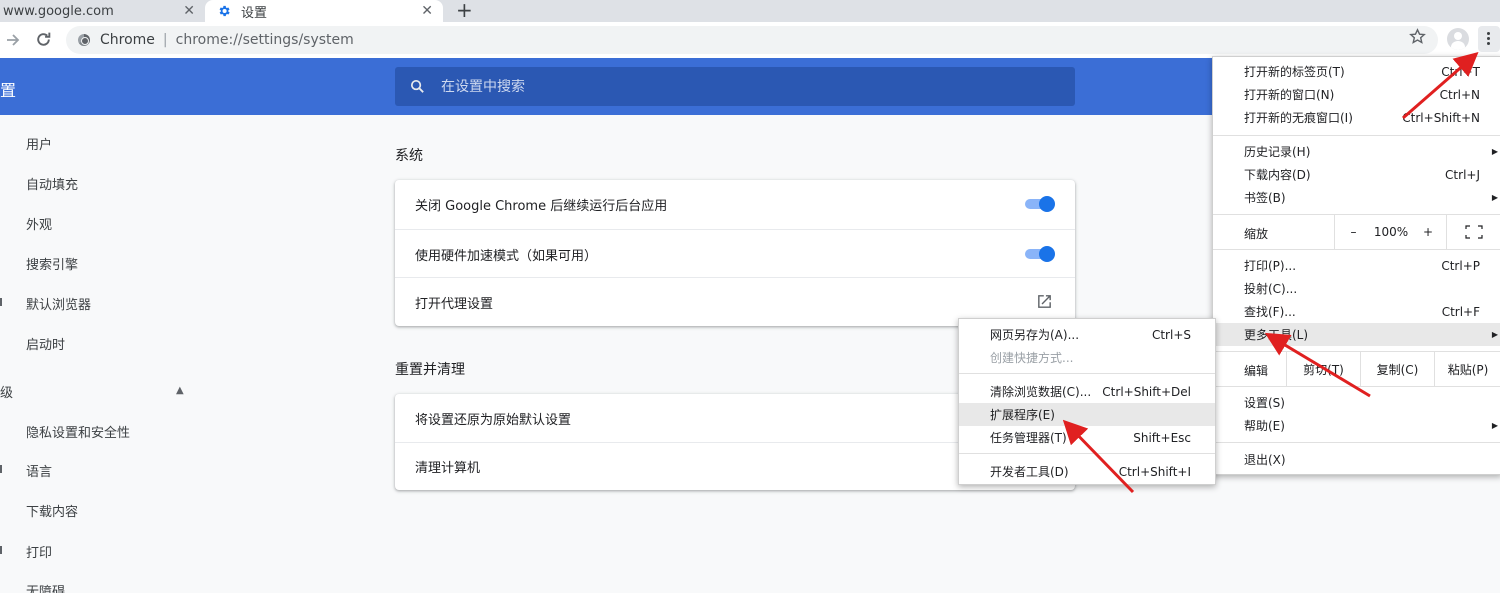 The image size is (1500, 593). Describe the element at coordinates (1356, 459) in the screenshot. I see `menu-item-exit: 退出(X)` at that location.